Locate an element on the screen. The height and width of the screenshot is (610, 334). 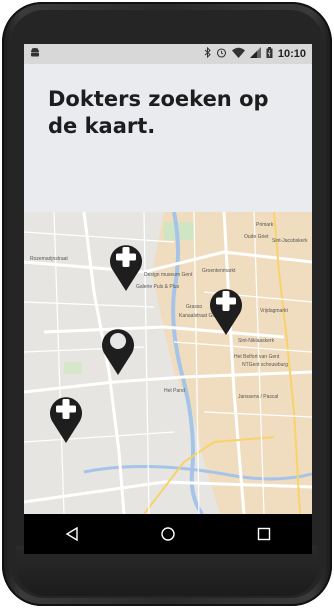
status-icons: 10:10 is located at coordinates (255, 53).